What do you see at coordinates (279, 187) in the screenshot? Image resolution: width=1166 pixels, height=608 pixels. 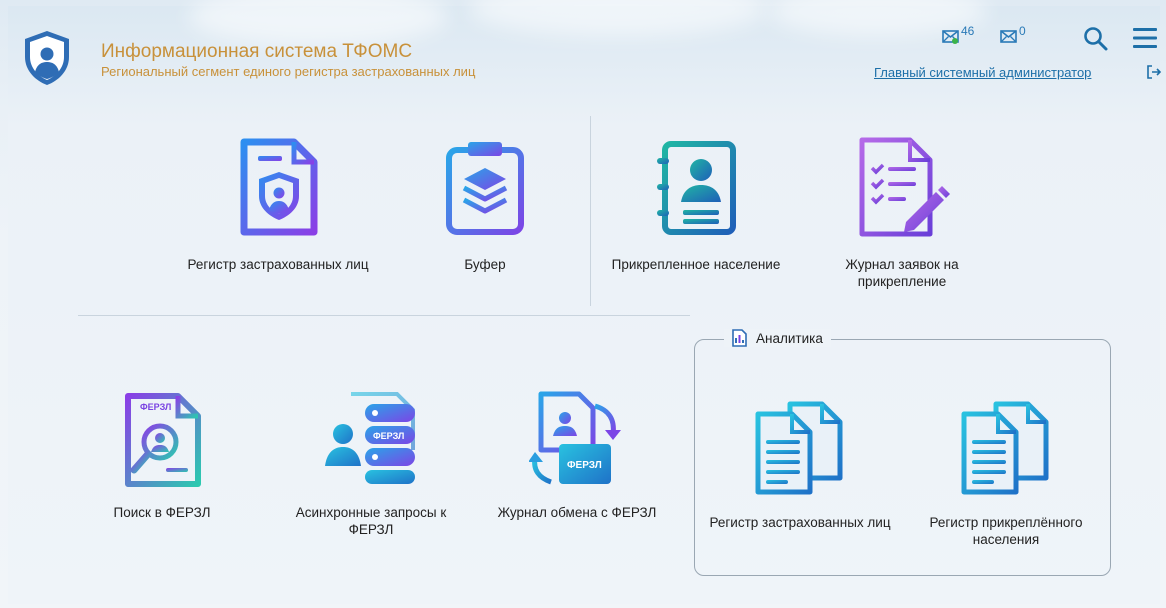 I see `insured-registry-icon` at bounding box center [279, 187].